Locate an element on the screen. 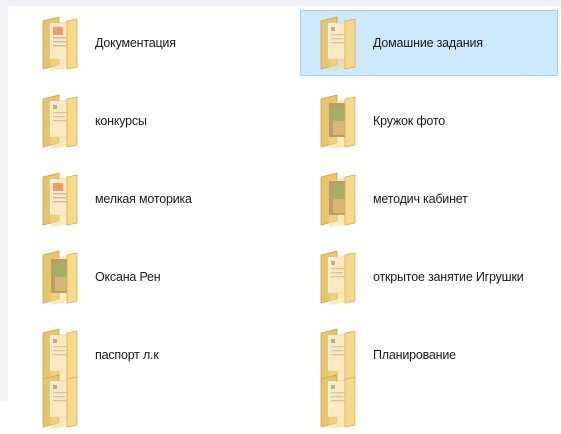  folder-item: Документация is located at coordinates (151, 43).